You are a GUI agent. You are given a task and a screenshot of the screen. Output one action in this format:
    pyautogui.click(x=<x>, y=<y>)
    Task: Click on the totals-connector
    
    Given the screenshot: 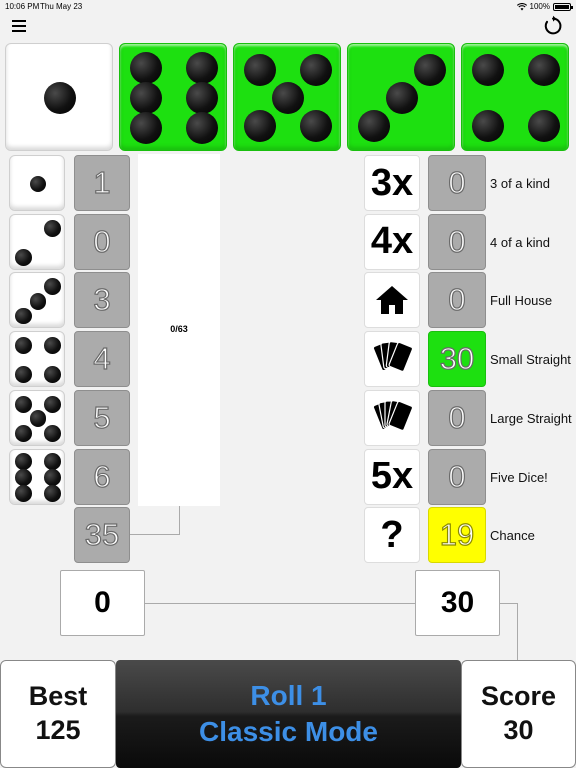 What is the action you would take?
    pyautogui.click(x=280, y=603)
    